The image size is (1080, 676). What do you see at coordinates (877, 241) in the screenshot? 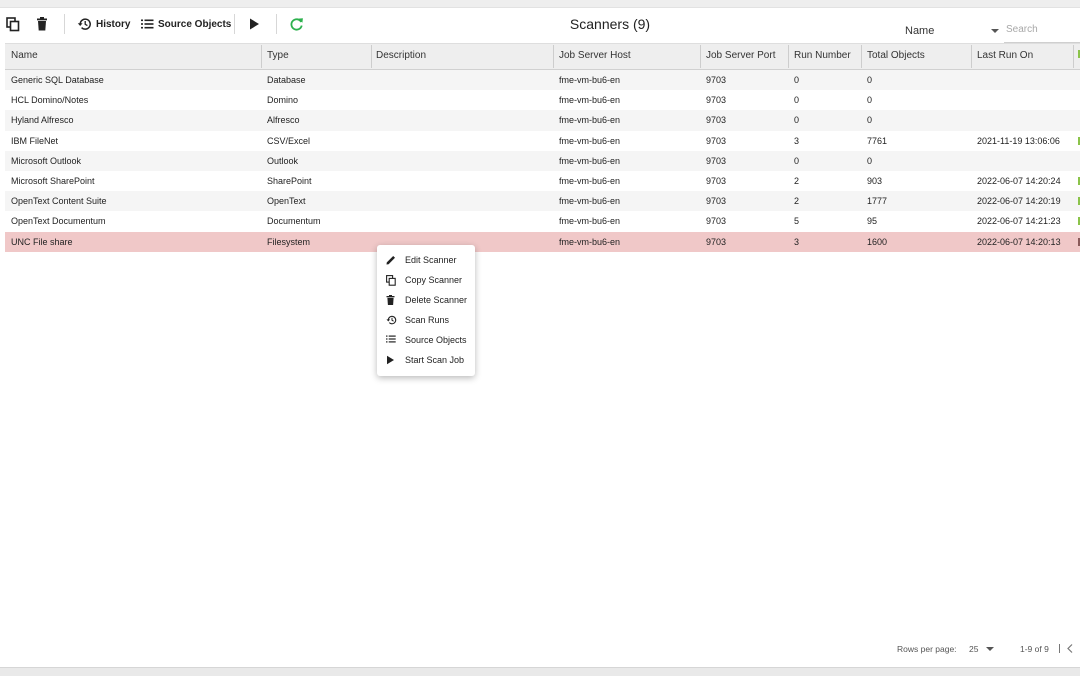
I see `cell-total-objects: 1600` at bounding box center [877, 241].